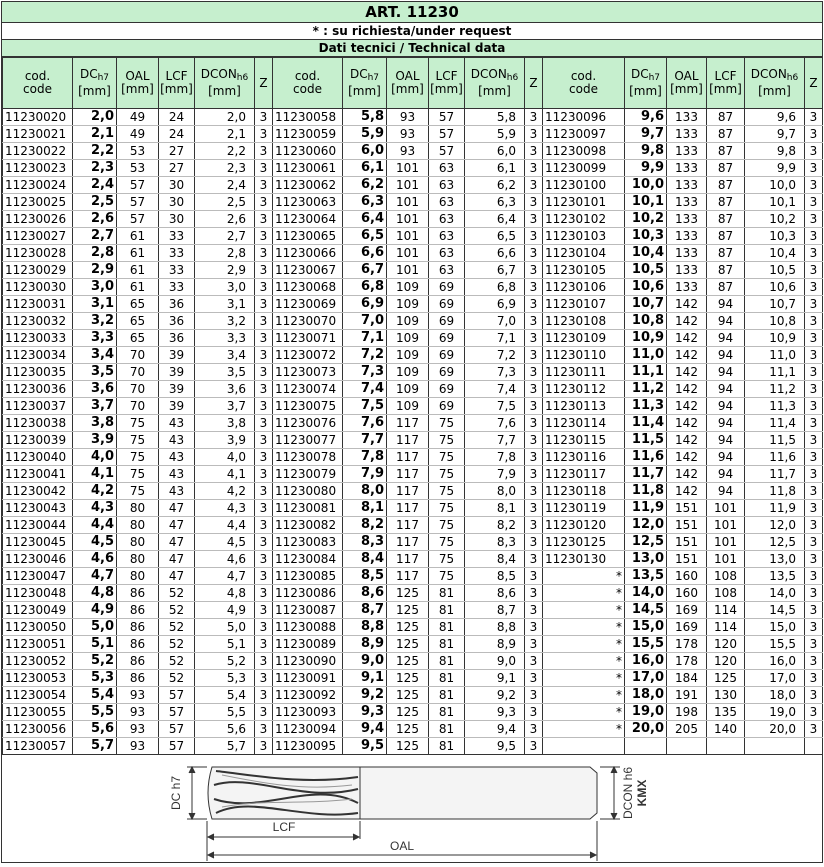 Image resolution: width=824 pixels, height=867 pixels. I want to click on cell-code: 11230030, so click(37, 287).